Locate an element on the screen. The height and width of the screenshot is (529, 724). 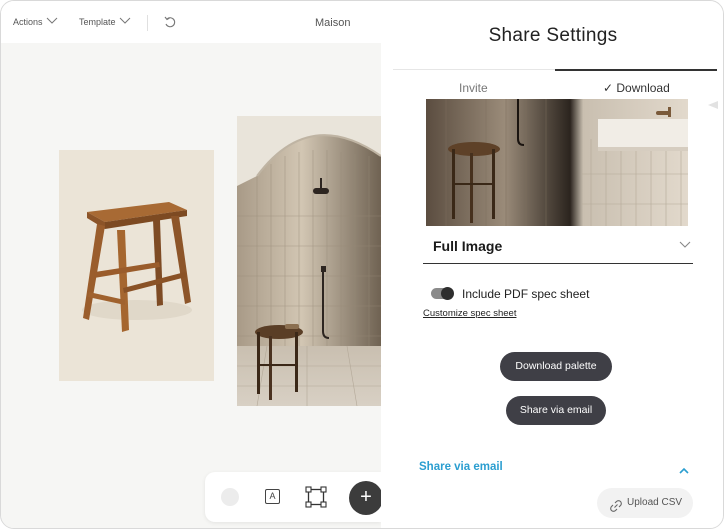
tab-invite: Invite is located at coordinates (473, 88).